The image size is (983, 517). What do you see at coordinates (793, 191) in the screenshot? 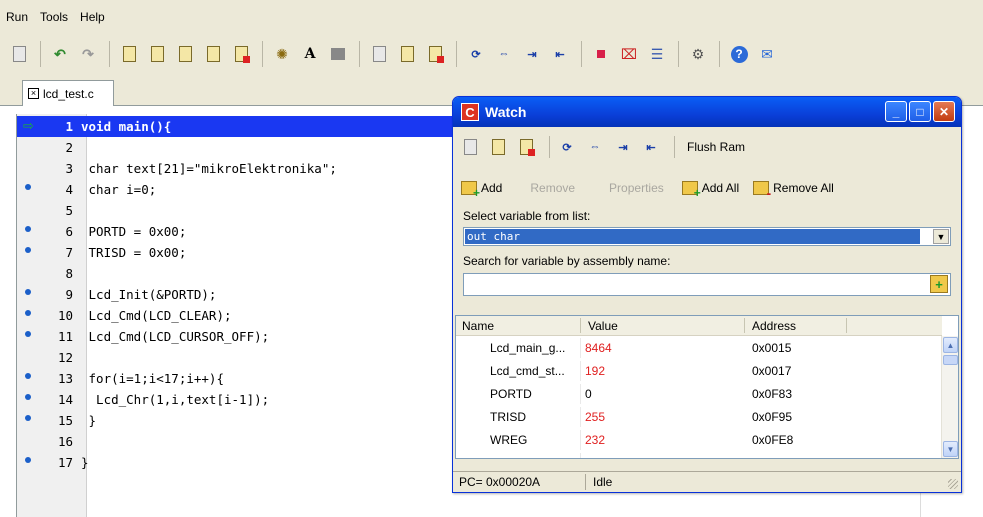
I see `remove-all-button: Remove All` at bounding box center [793, 191].